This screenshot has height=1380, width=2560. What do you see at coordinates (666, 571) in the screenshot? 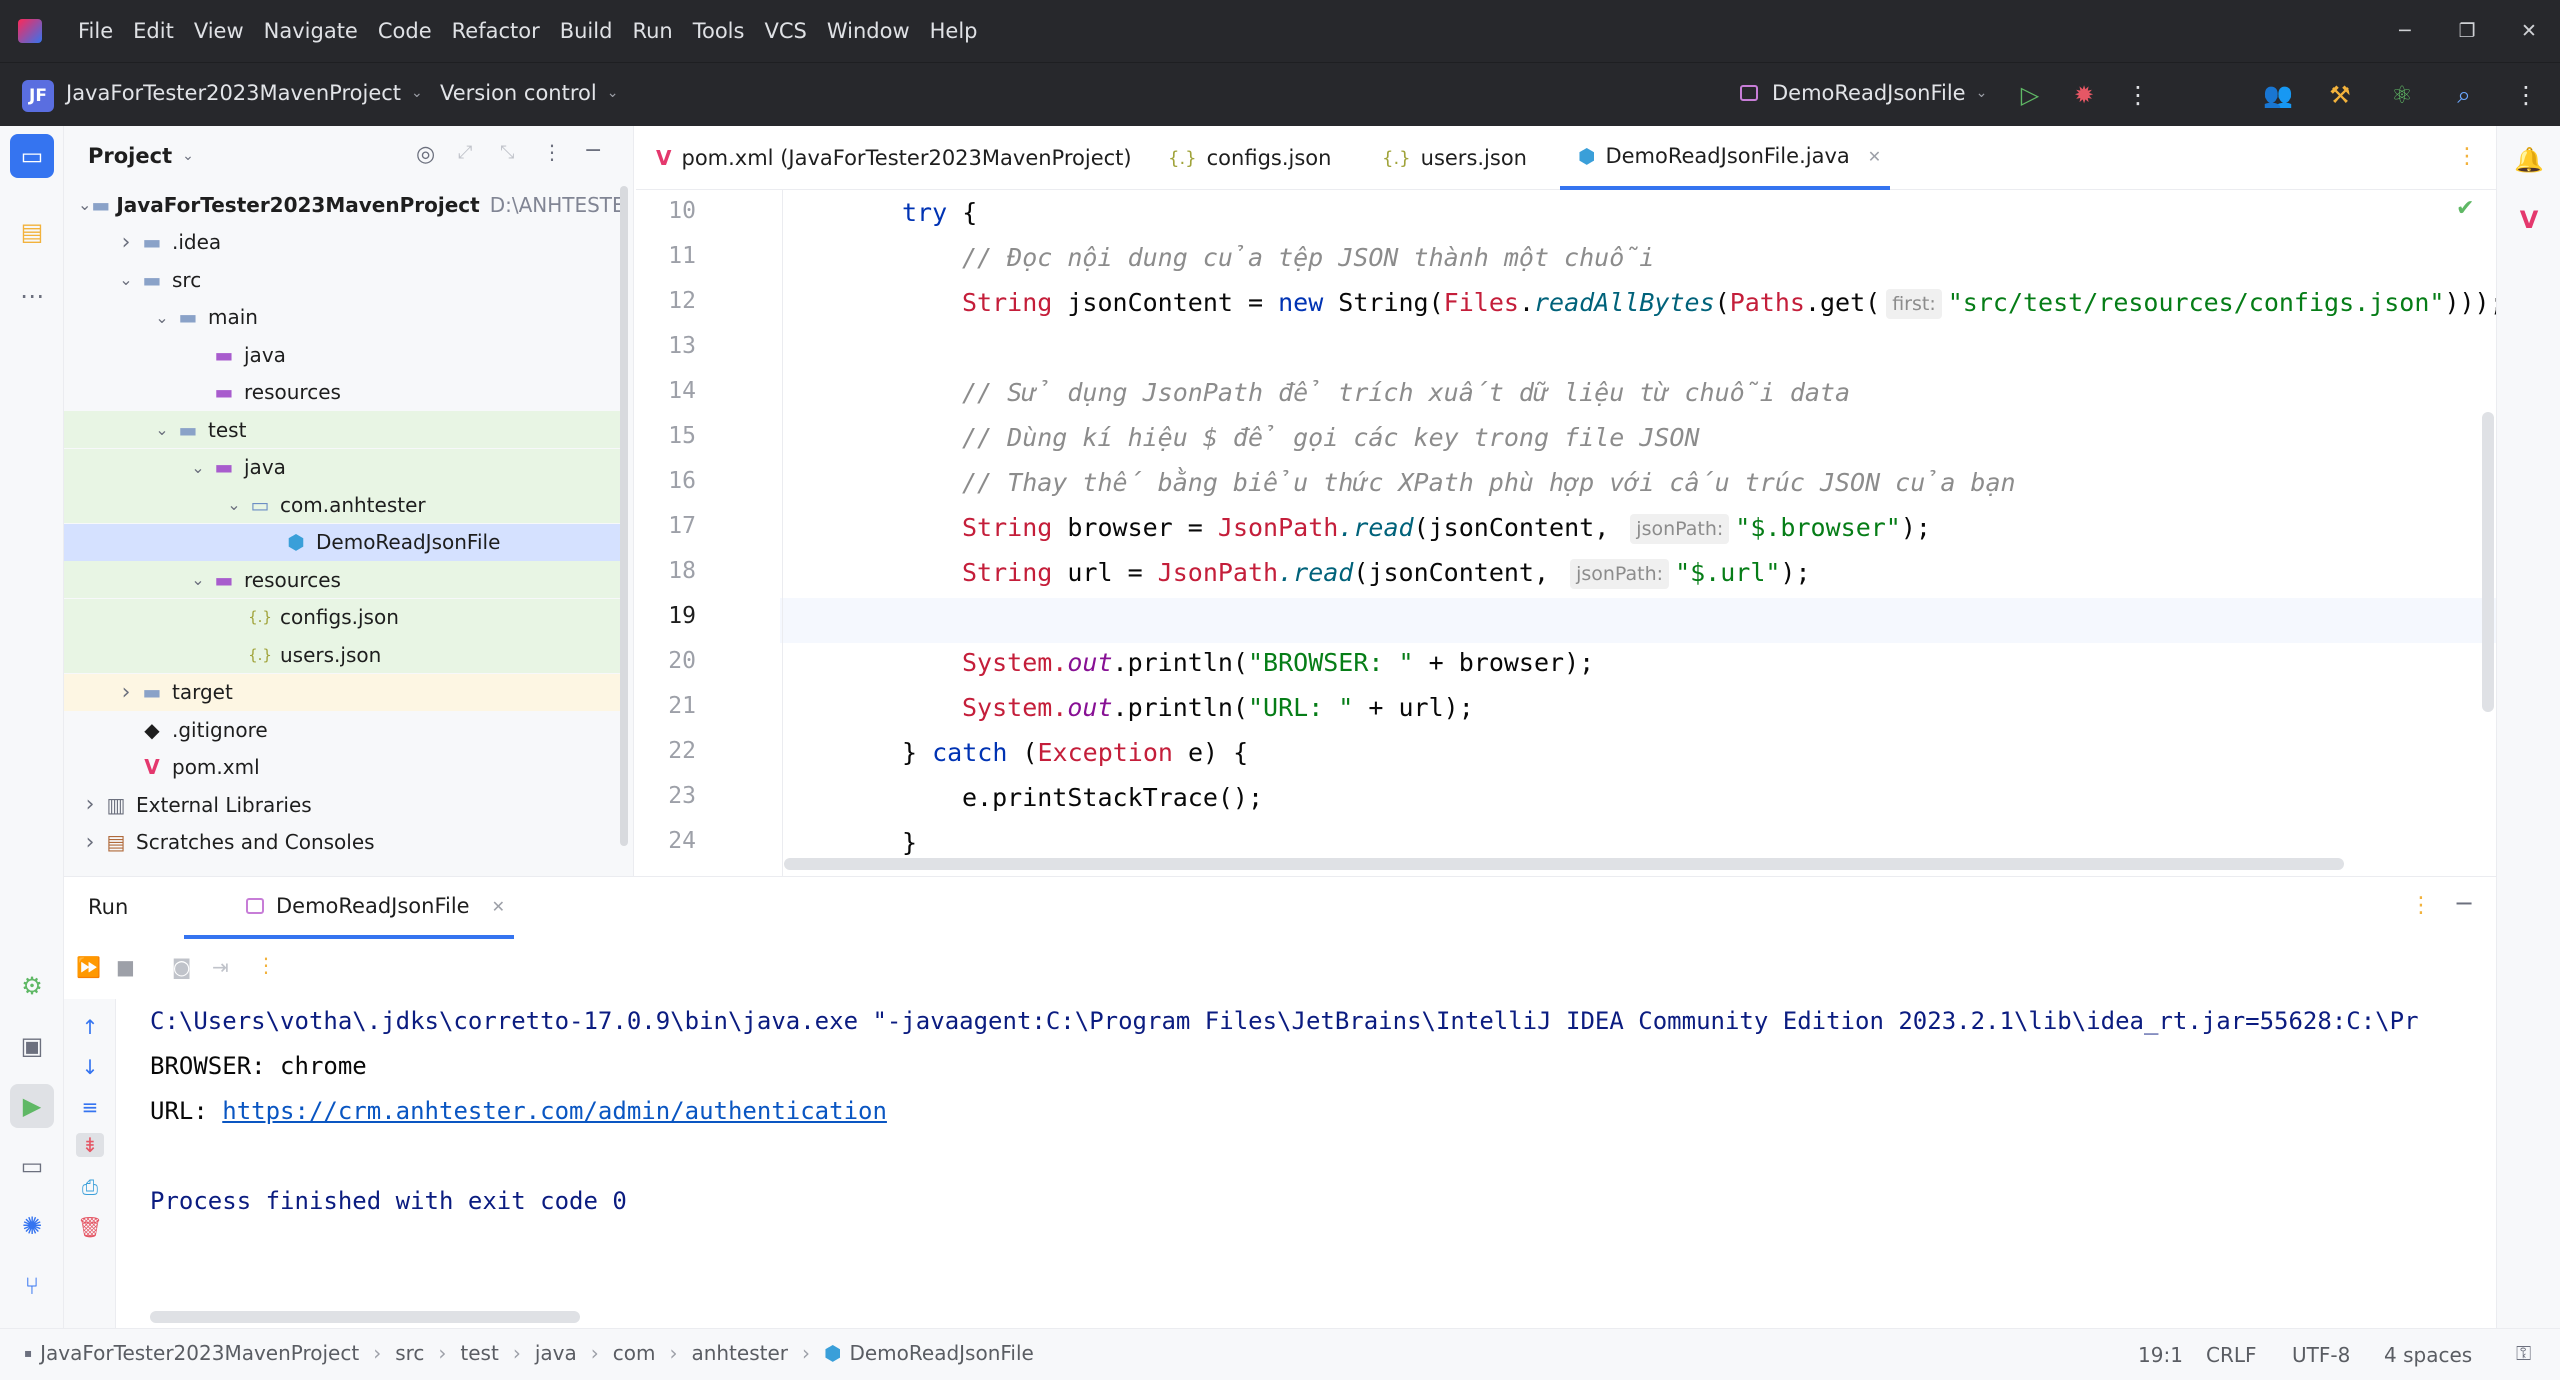
I see `line-number: 18` at bounding box center [666, 571].